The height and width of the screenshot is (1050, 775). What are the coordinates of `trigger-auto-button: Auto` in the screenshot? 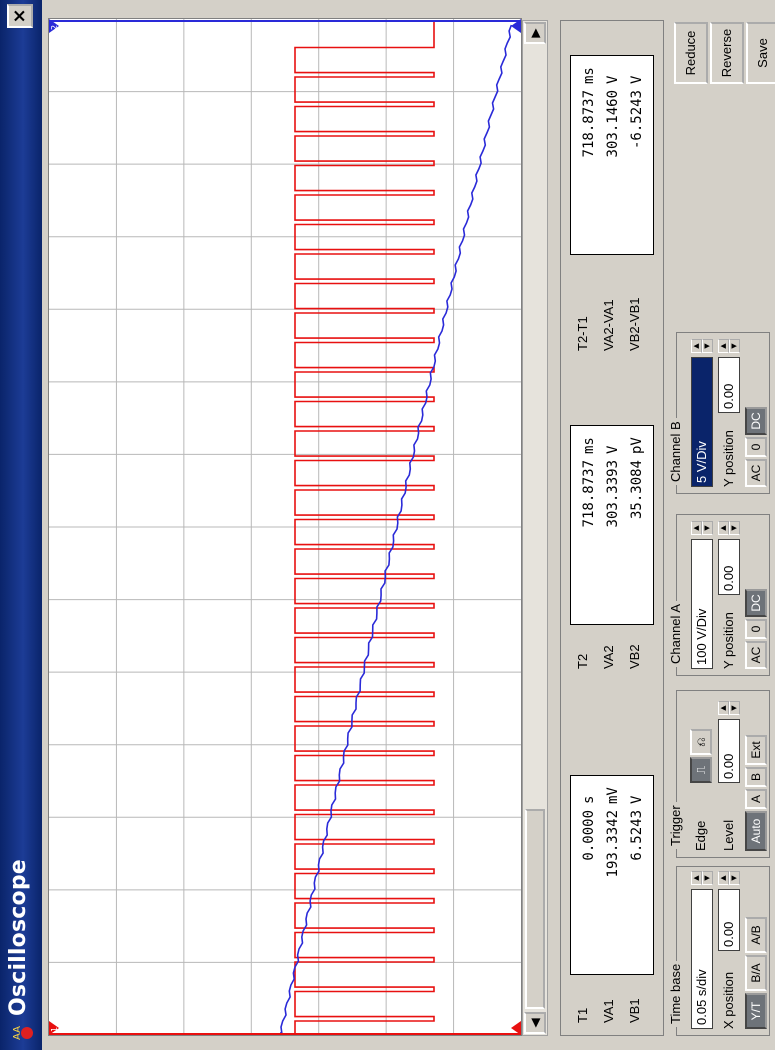 It's located at (756, 831).